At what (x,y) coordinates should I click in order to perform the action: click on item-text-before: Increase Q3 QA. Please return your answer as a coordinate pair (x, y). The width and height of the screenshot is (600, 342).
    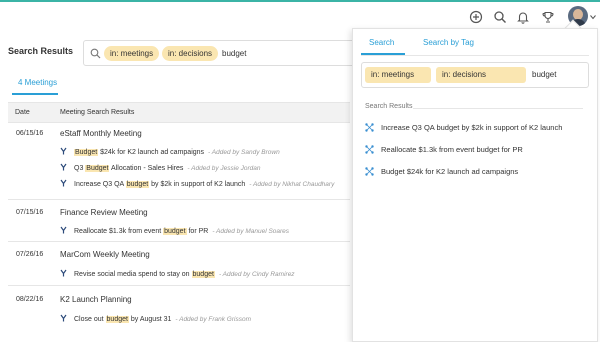
    Looking at the image, I should click on (100, 184).